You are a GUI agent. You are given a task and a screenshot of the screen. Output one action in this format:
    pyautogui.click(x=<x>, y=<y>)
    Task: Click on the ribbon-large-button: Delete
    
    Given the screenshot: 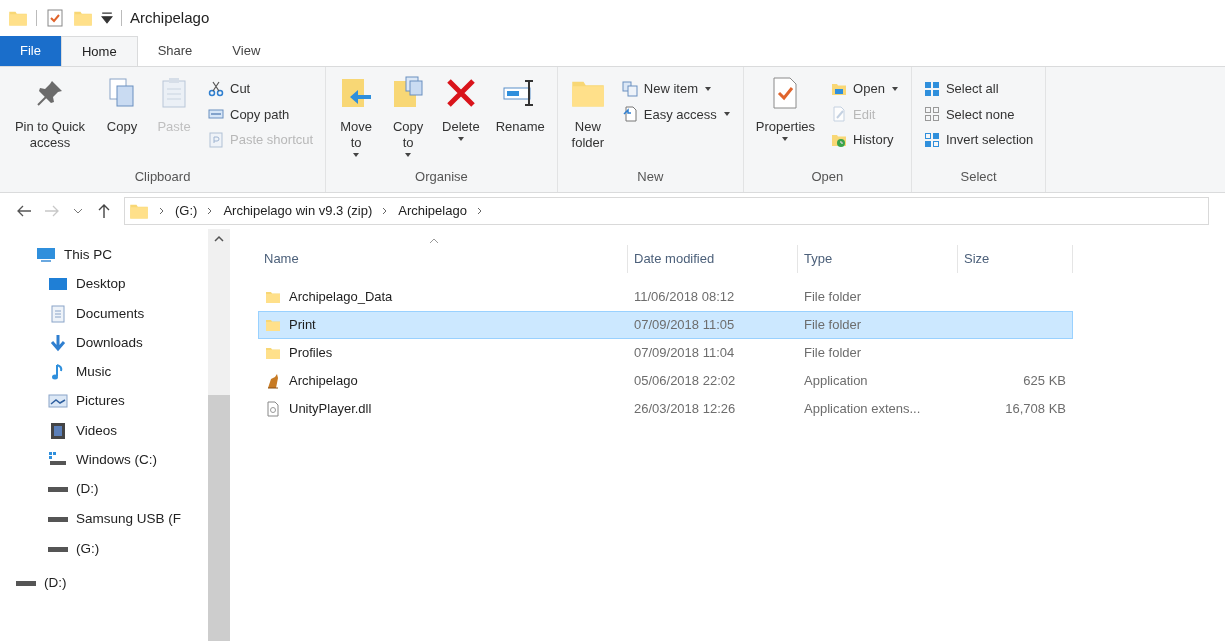 What is the action you would take?
    pyautogui.click(x=461, y=109)
    